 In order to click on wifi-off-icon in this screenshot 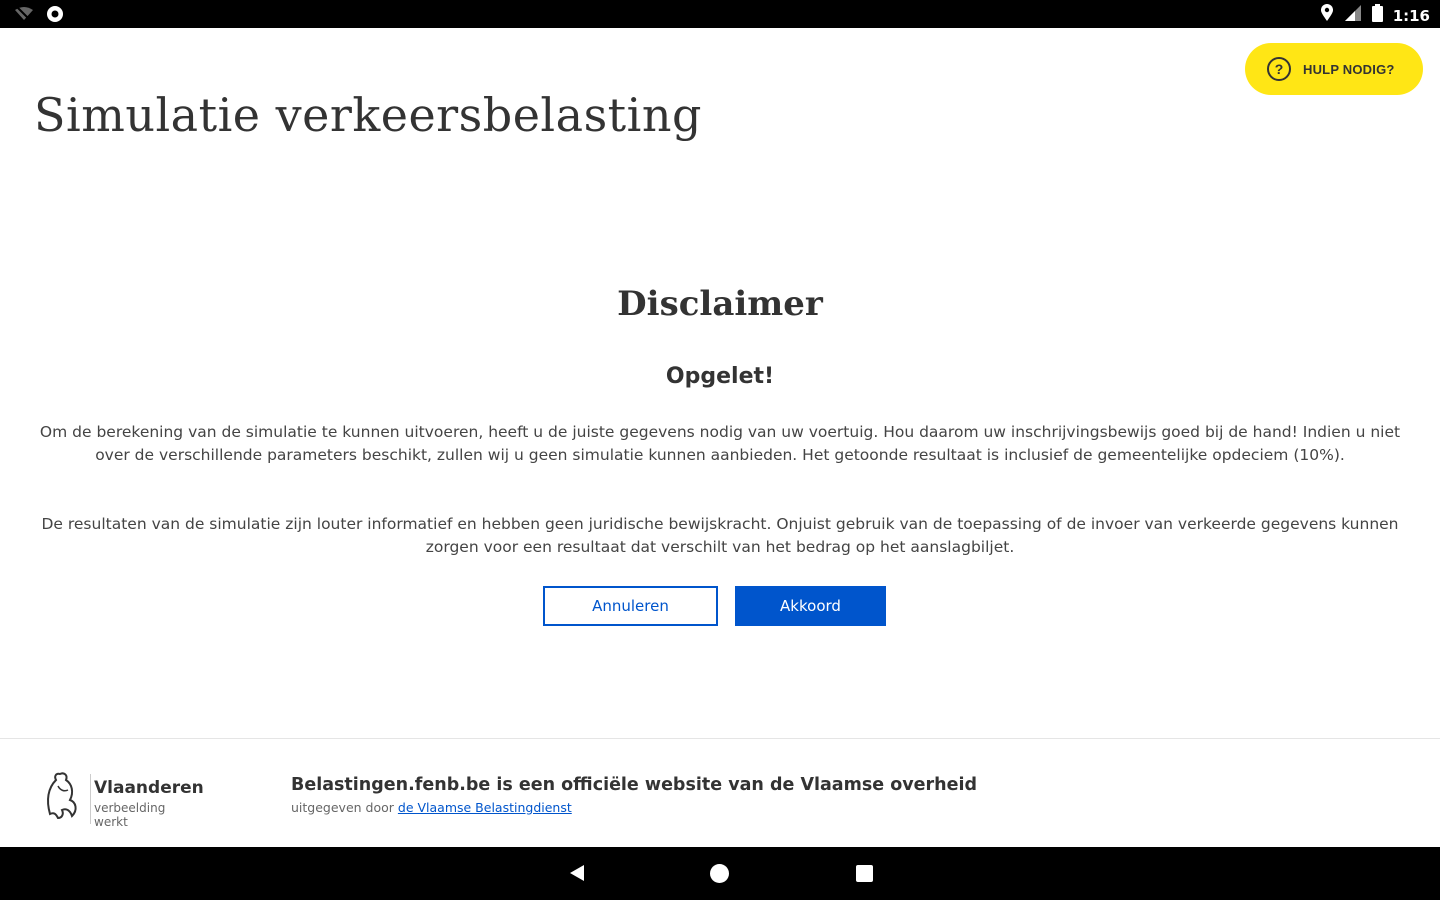, I will do `click(24, 16)`.